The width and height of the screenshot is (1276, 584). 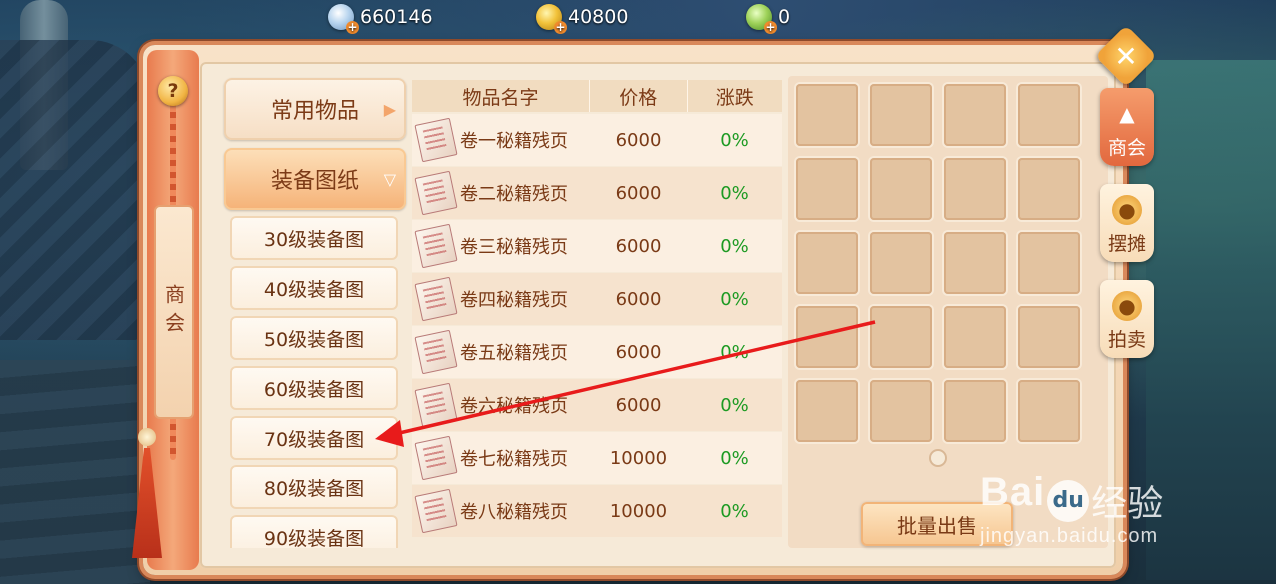 I want to click on table-row: 卷八秘籍残页 10000 0%, so click(x=597, y=511).